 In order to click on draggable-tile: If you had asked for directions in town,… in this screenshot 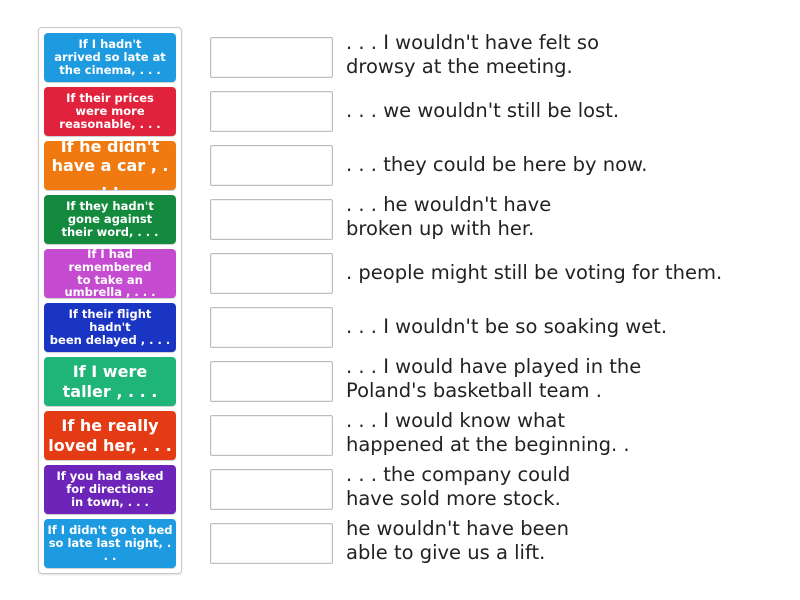, I will do `click(110, 489)`.